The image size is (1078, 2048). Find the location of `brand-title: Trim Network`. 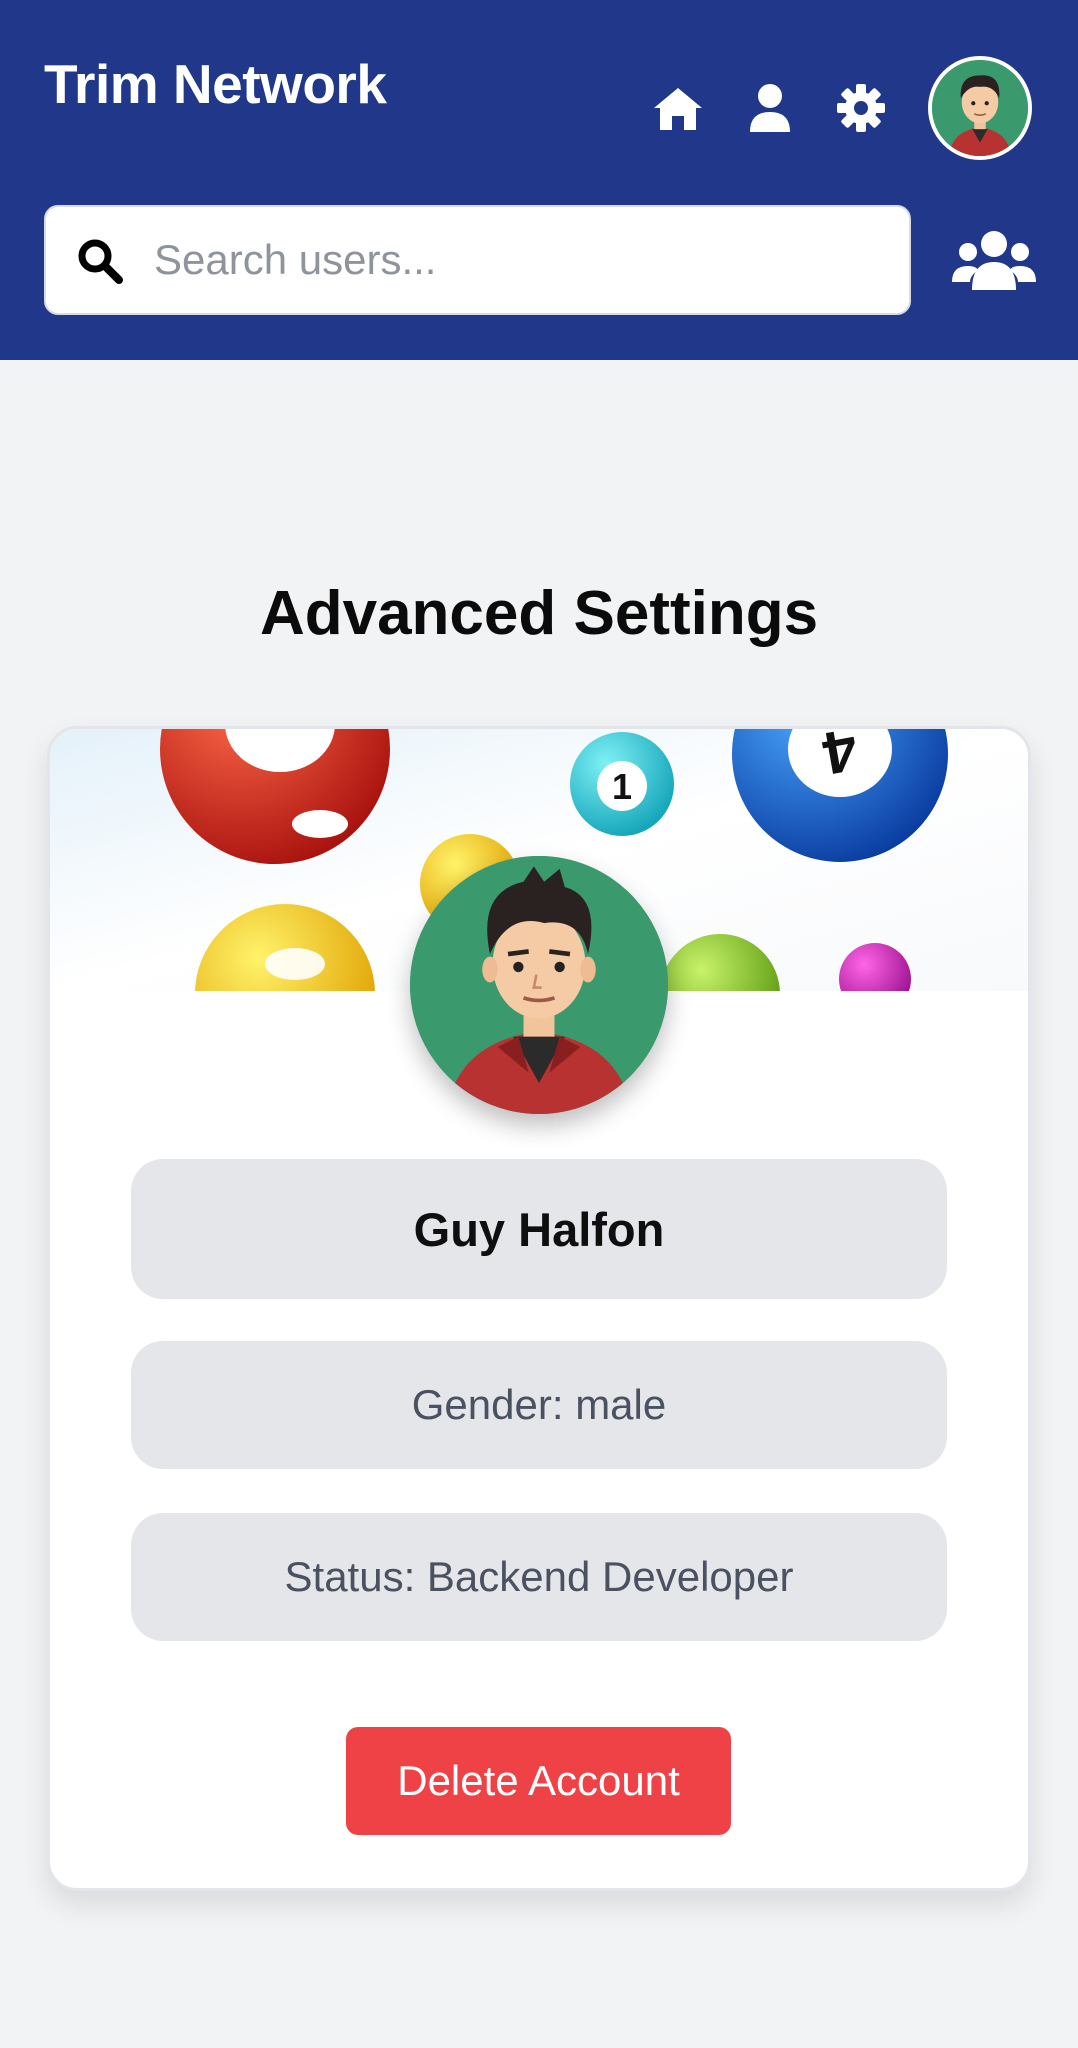

brand-title: Trim Network is located at coordinates (215, 84).